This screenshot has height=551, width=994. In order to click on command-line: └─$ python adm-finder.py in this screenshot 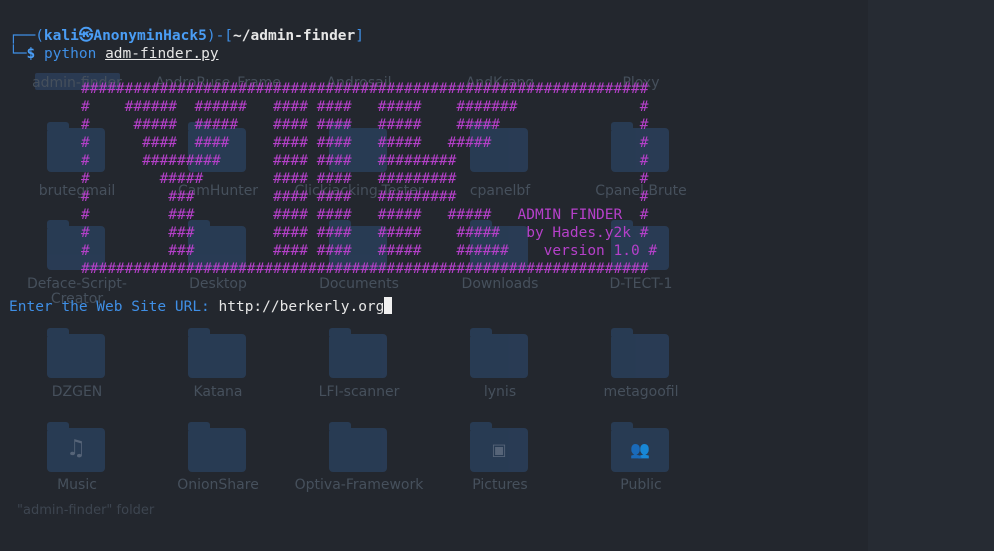, I will do `click(114, 54)`.